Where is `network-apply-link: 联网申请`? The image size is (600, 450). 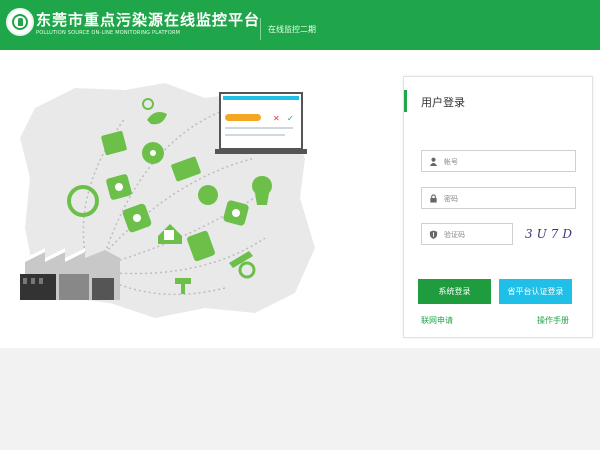
network-apply-link: 联网申请 is located at coordinates (437, 320).